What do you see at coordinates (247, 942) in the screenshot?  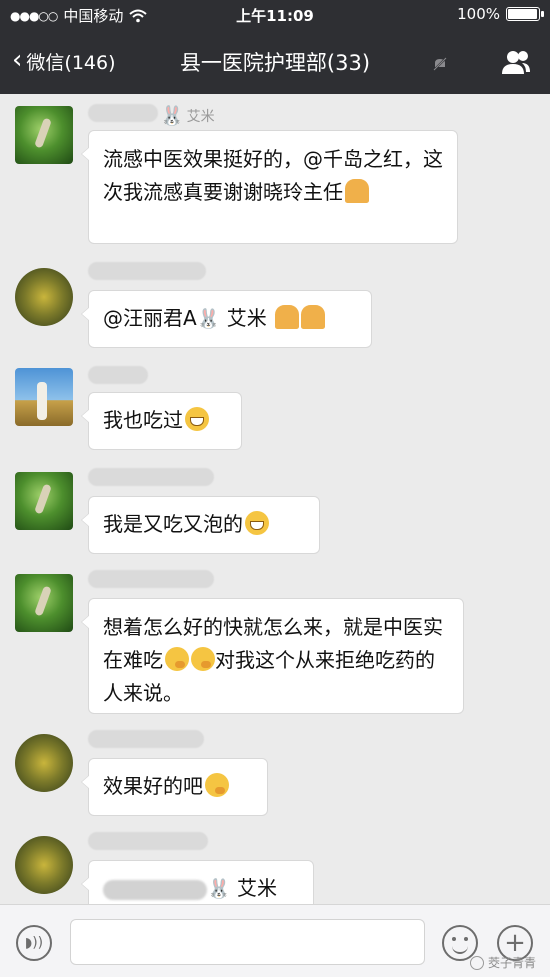 I see `message-input` at bounding box center [247, 942].